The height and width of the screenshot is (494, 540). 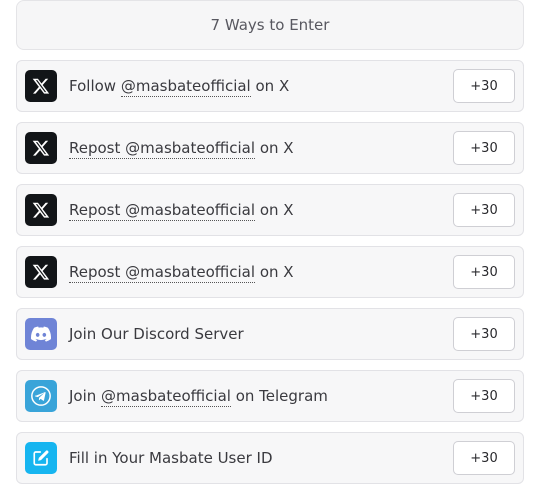 I want to click on entry-join-telegram: Join @masbateofficial on Telegram +30, so click(x=270, y=396).